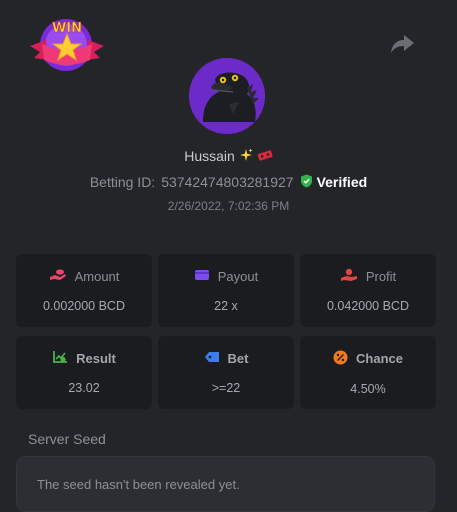  I want to click on chance-header: Chance, so click(368, 359).